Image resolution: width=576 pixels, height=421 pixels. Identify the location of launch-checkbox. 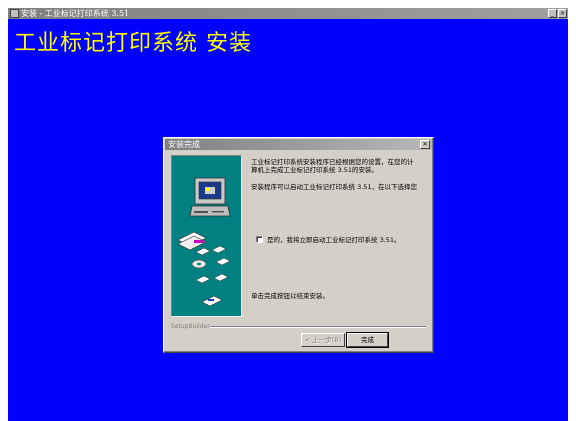
(259, 239).